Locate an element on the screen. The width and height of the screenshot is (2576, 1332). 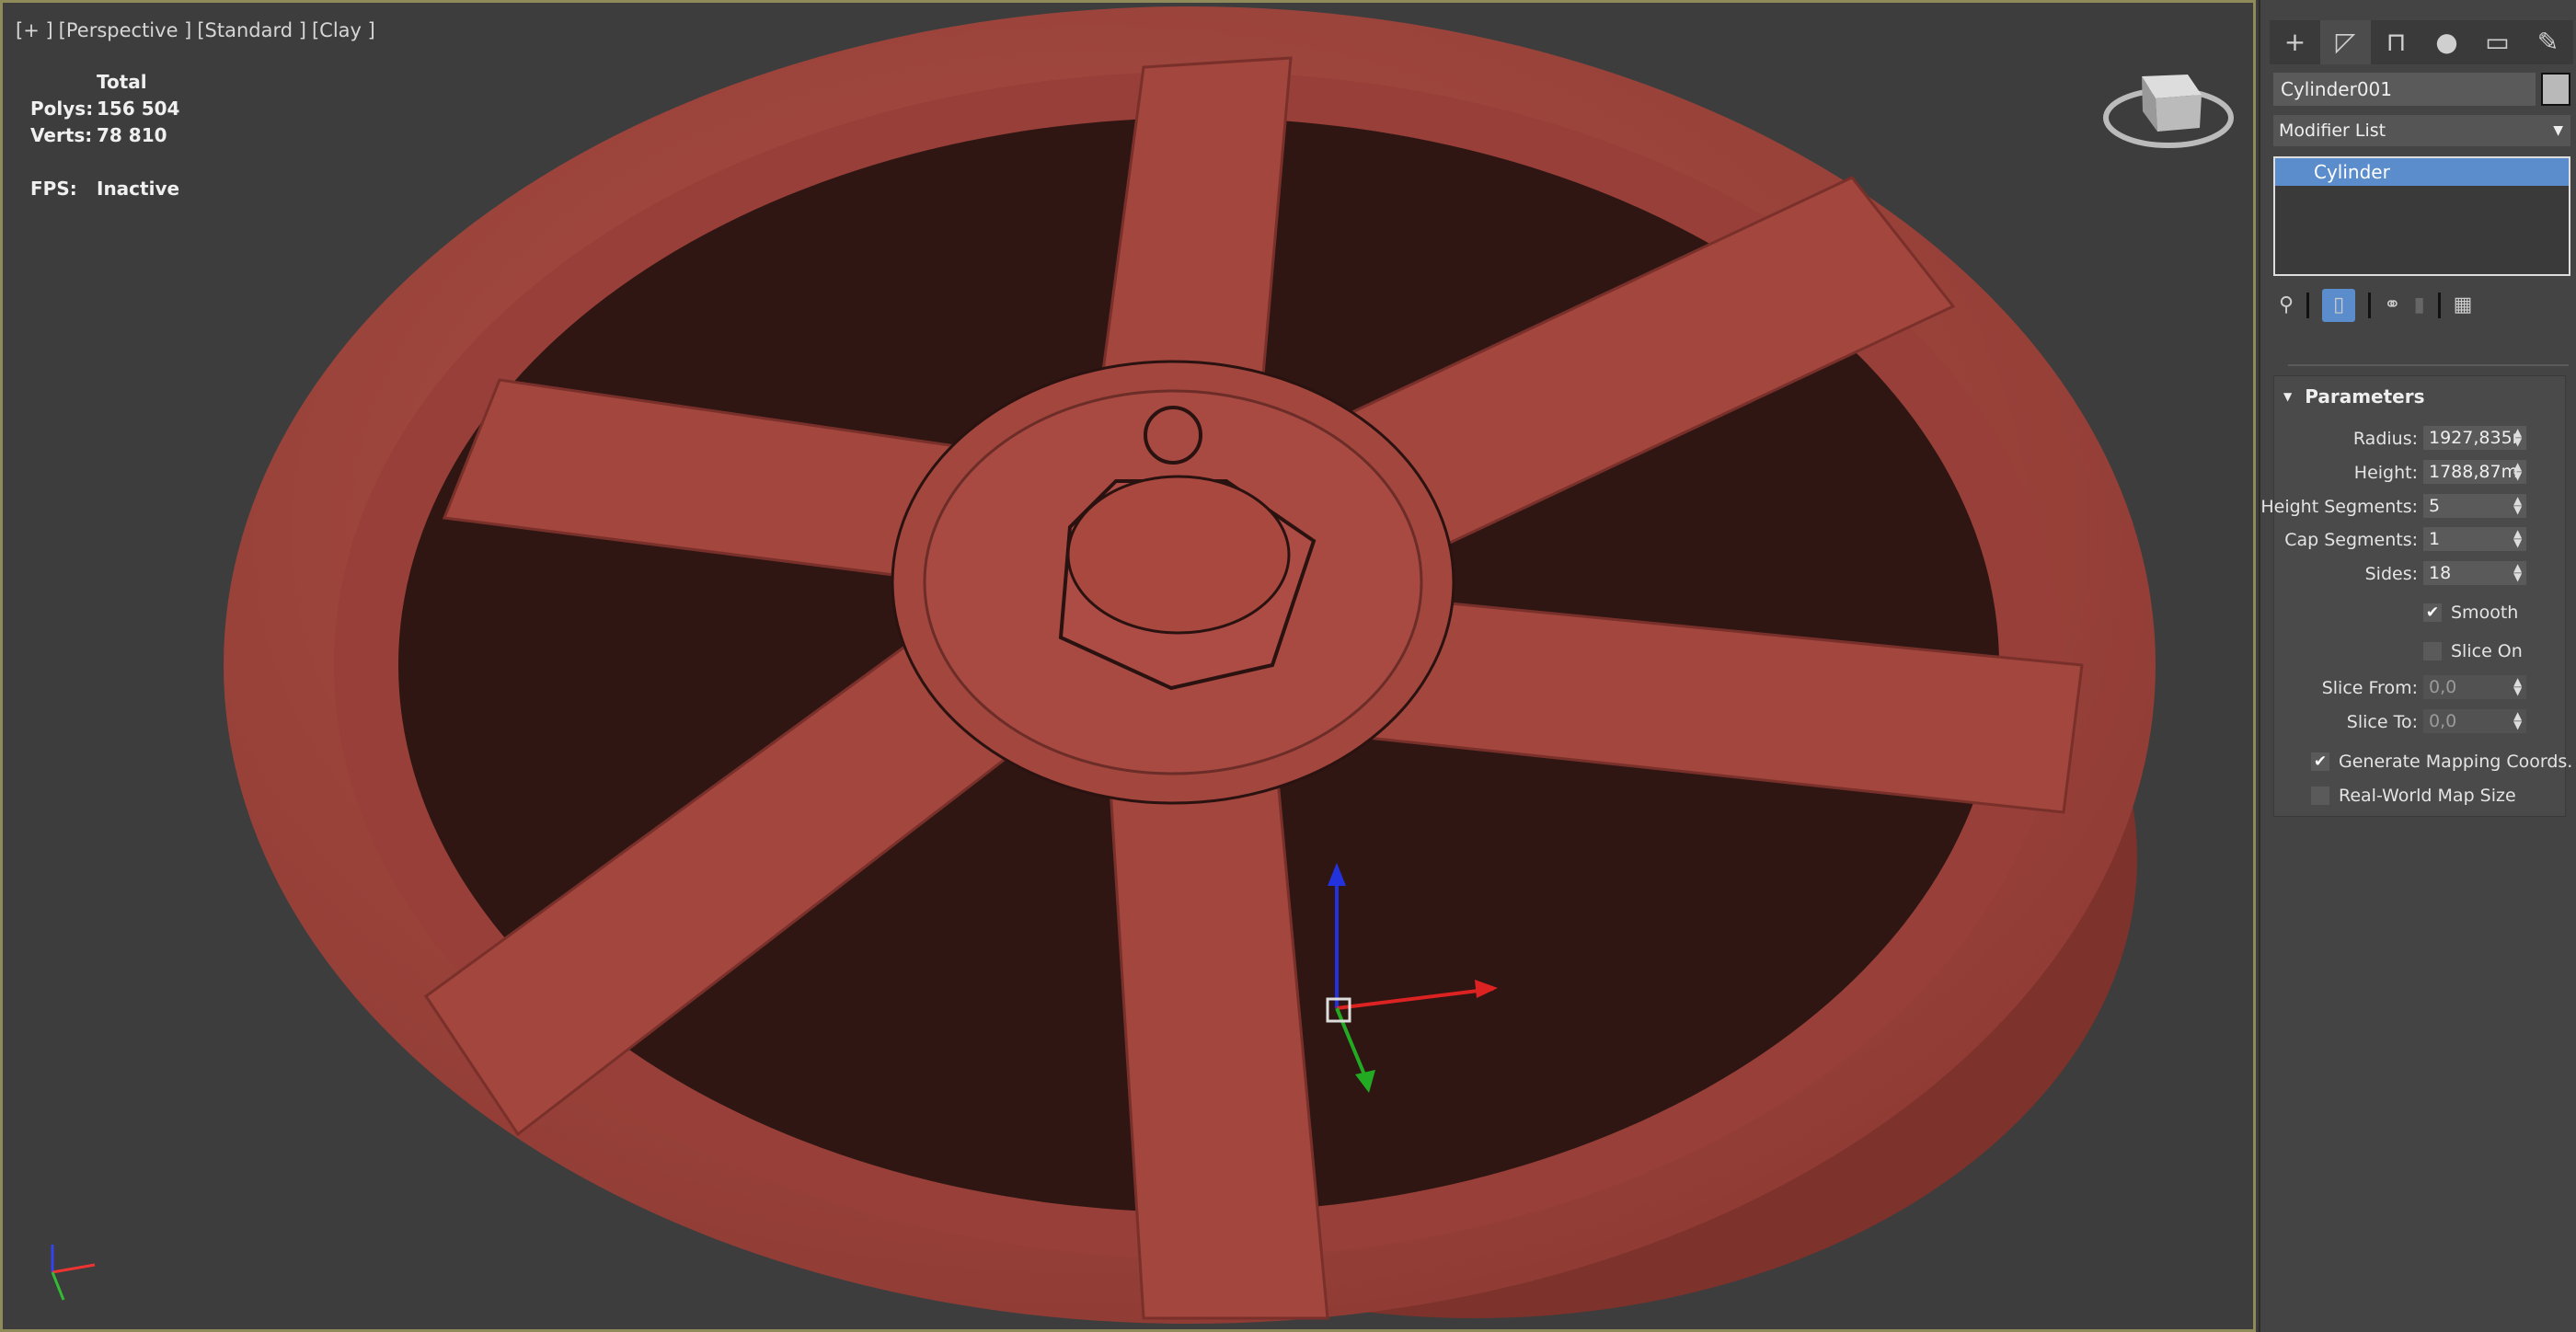
height-segments-row: Height Segments: 5 ▲ ▼ is located at coordinates (2413, 508).